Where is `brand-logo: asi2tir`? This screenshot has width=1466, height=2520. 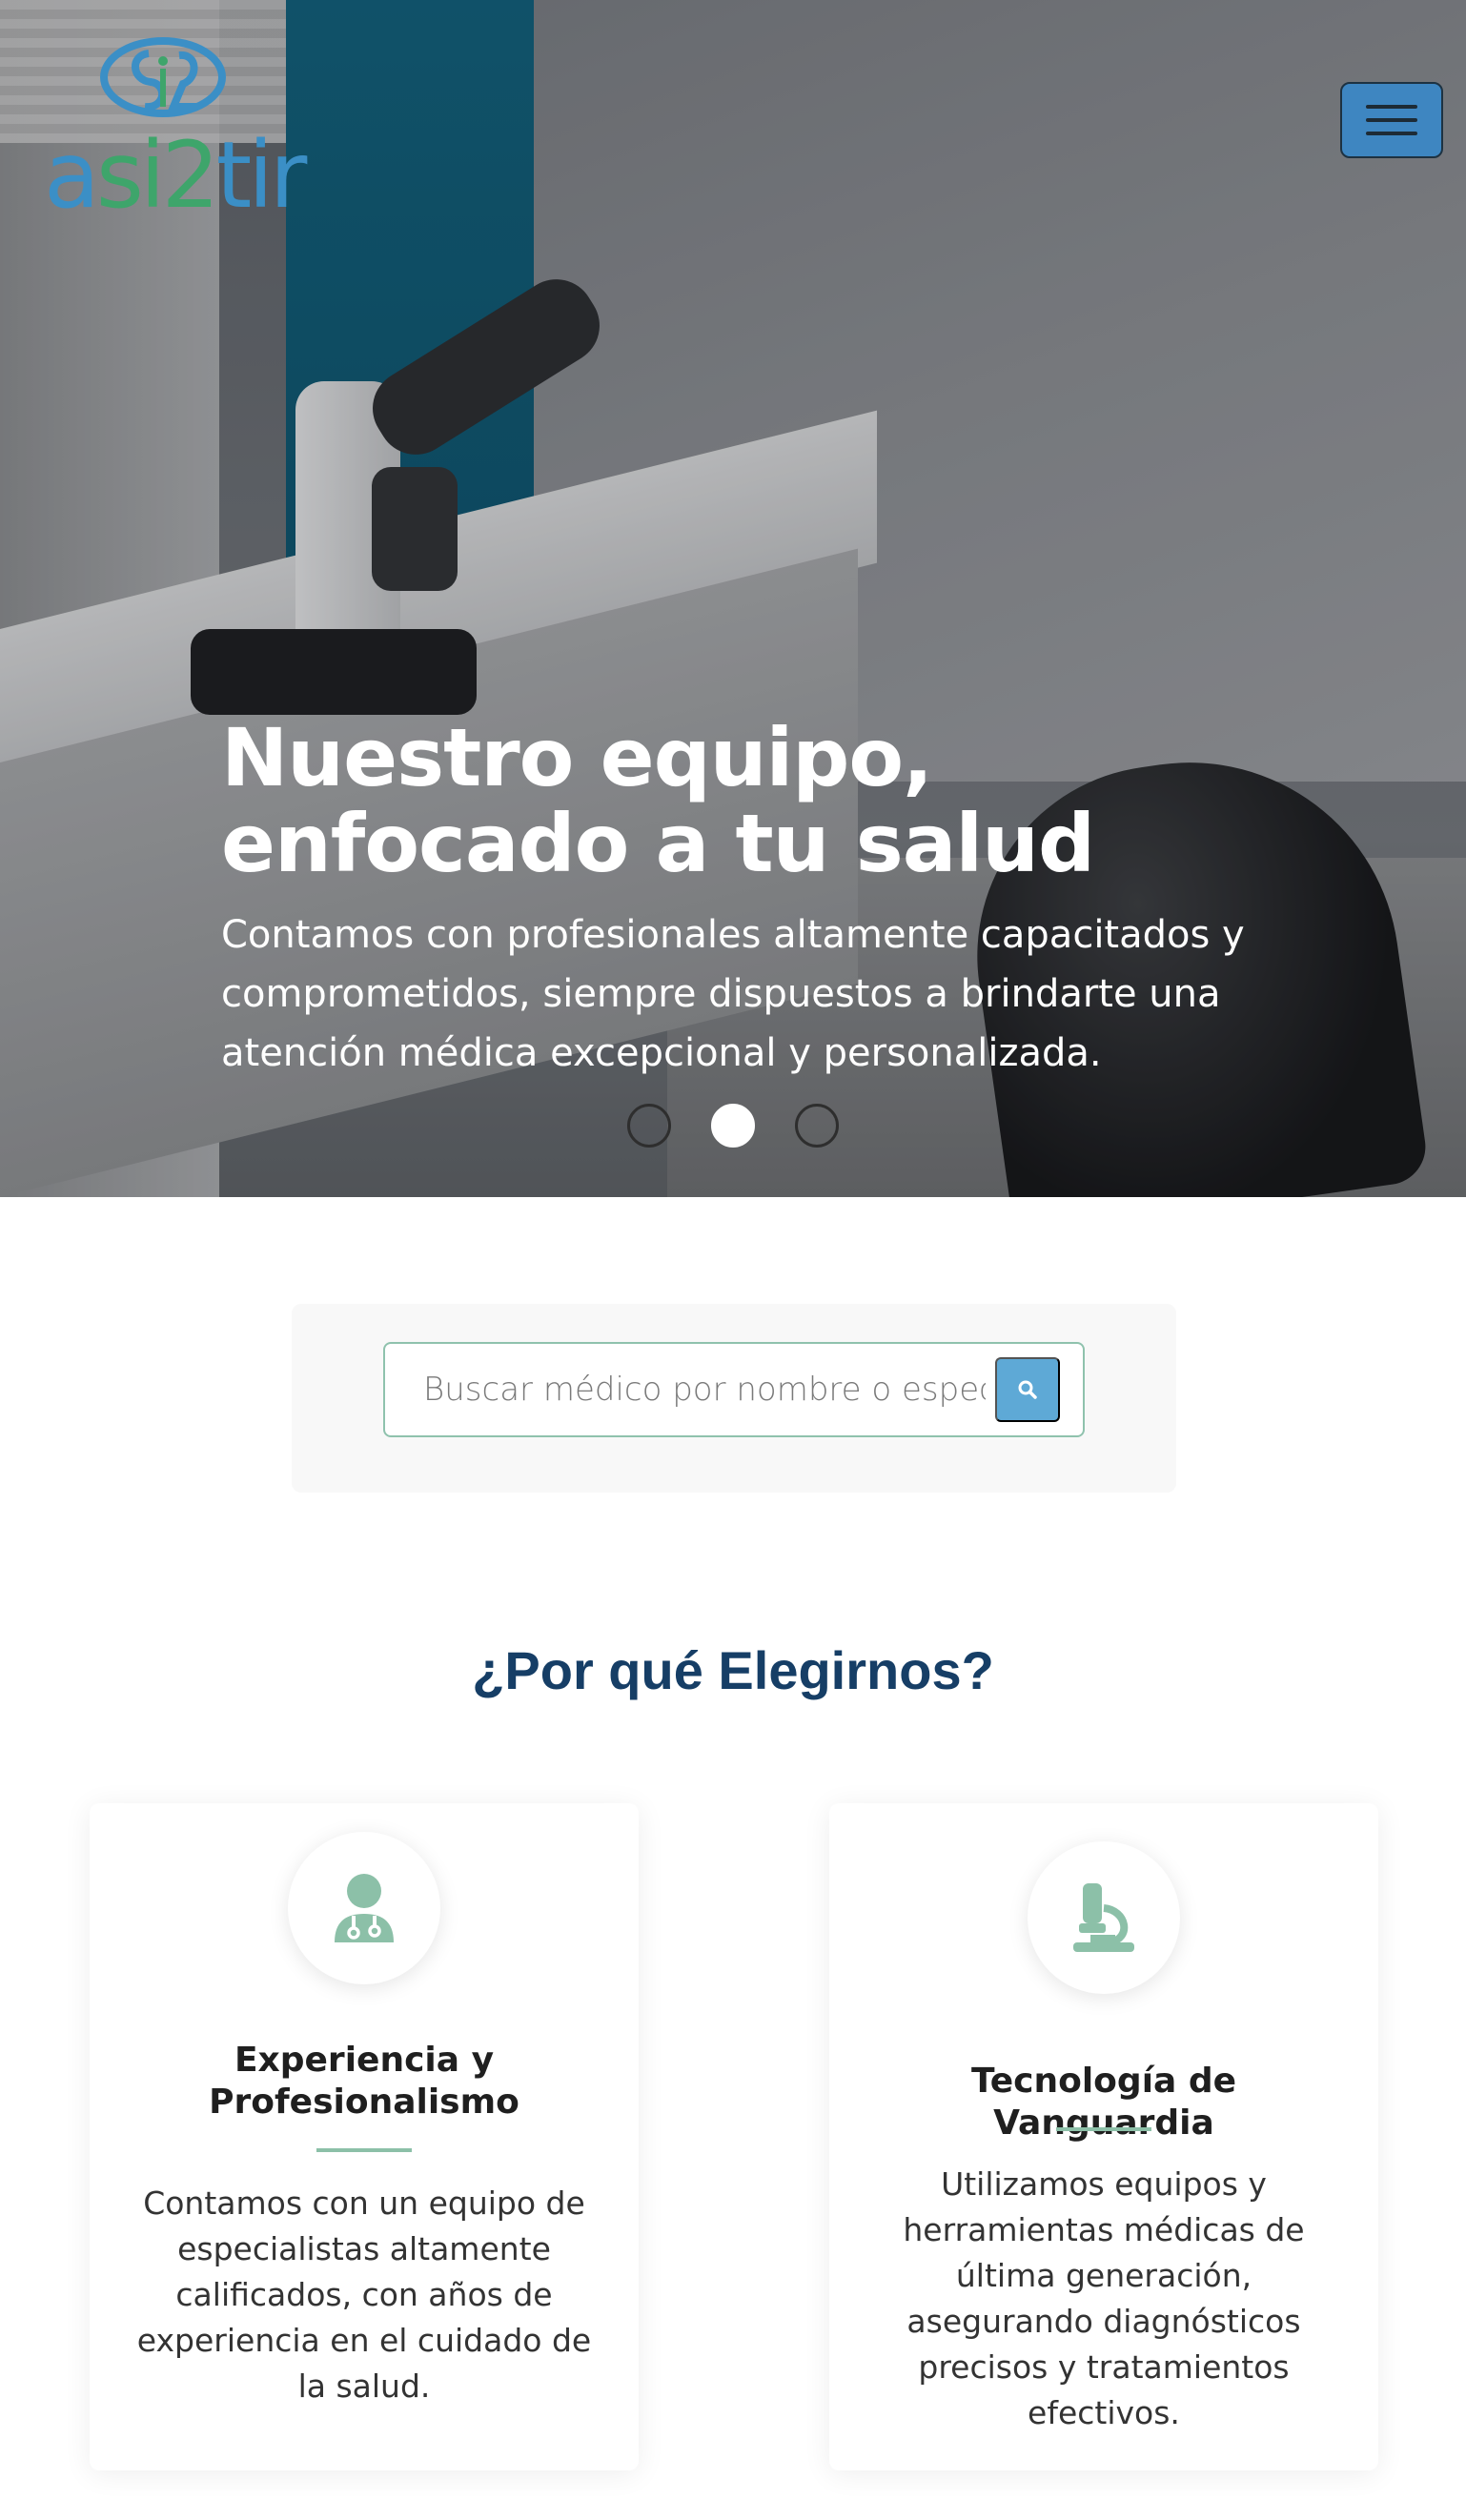
brand-logo: asi2tir is located at coordinates (175, 127).